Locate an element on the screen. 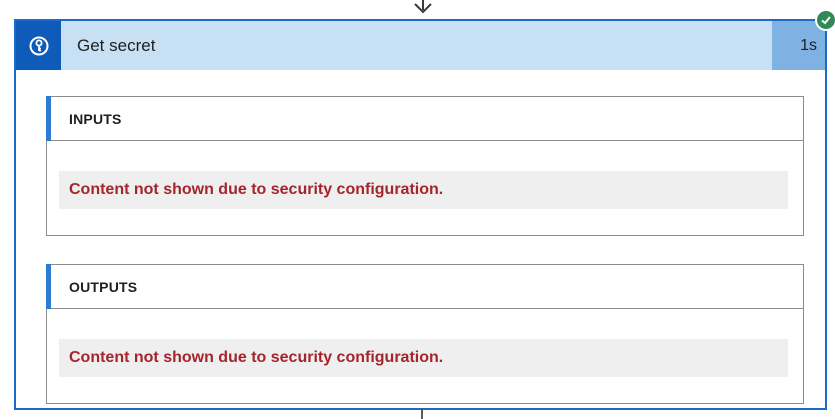 The image size is (835, 419). connector-arrow-icon is located at coordinates (423, 7).